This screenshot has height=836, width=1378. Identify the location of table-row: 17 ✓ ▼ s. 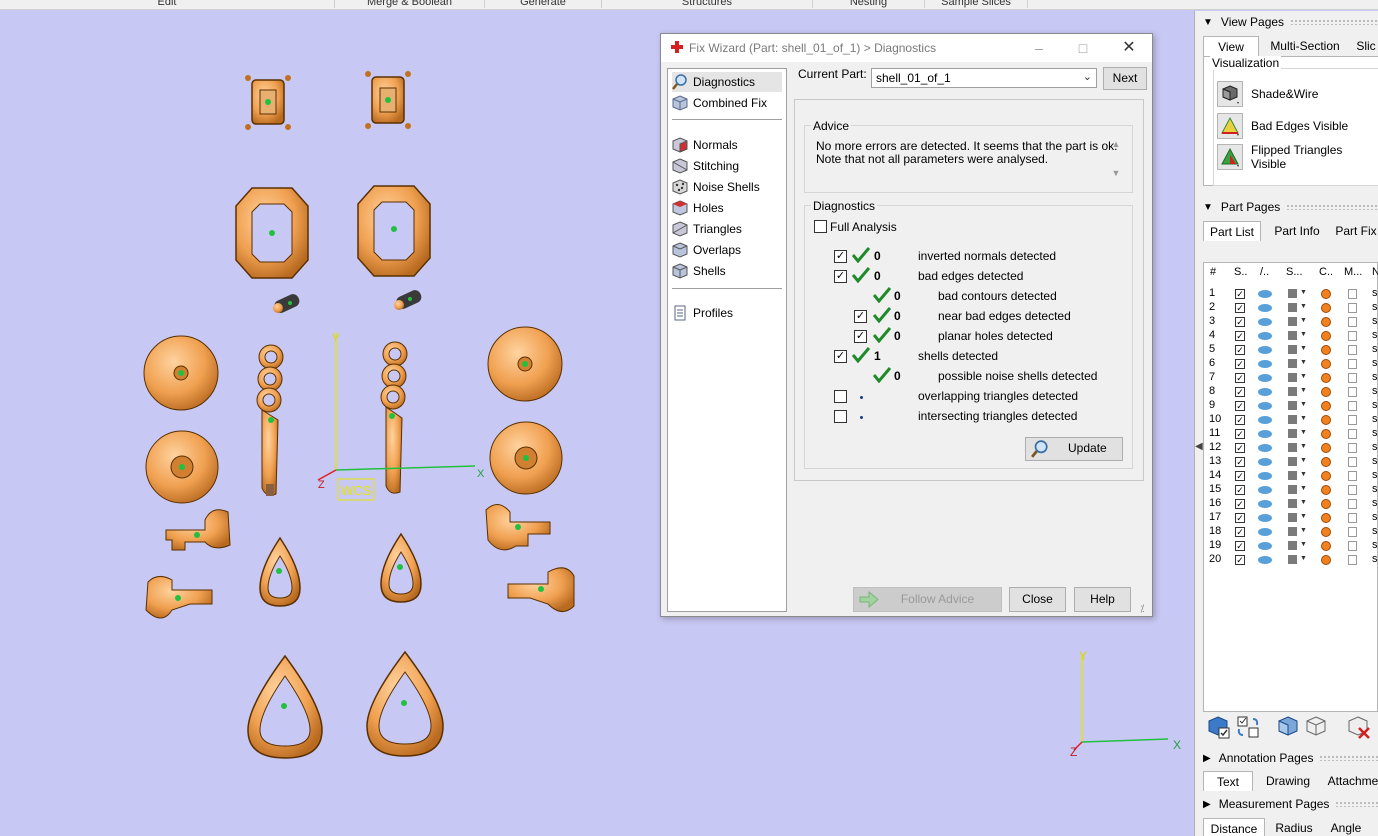
(1291, 518).